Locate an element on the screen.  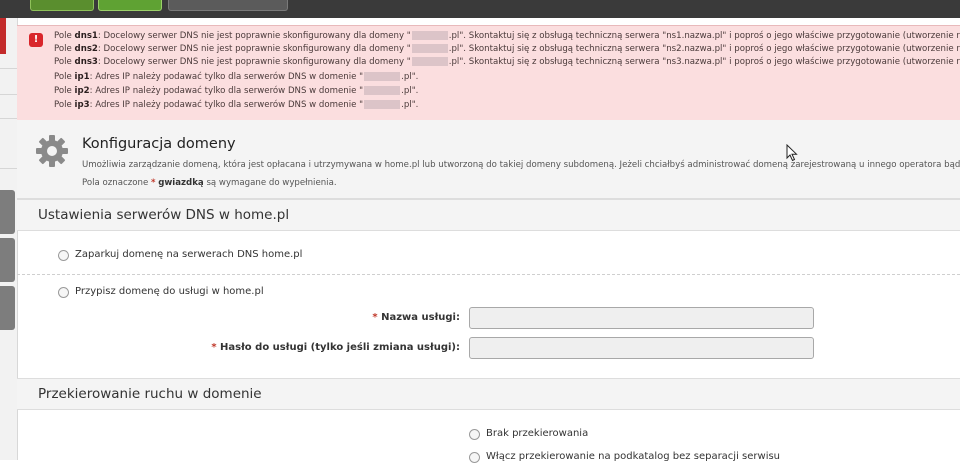
assign-service-radio is located at coordinates (63, 292).